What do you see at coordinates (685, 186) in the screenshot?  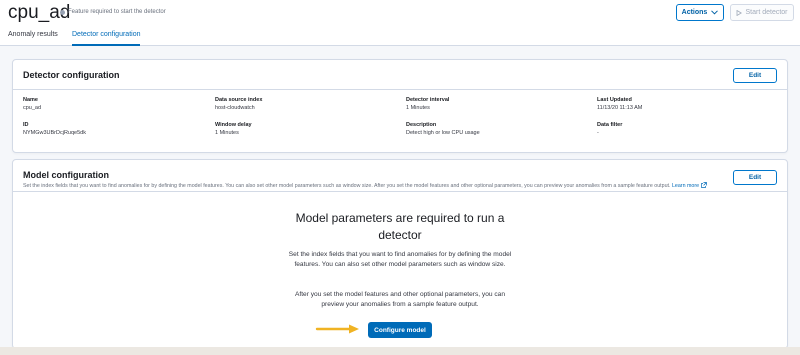 I see `learn-more-link: Learn more` at bounding box center [685, 186].